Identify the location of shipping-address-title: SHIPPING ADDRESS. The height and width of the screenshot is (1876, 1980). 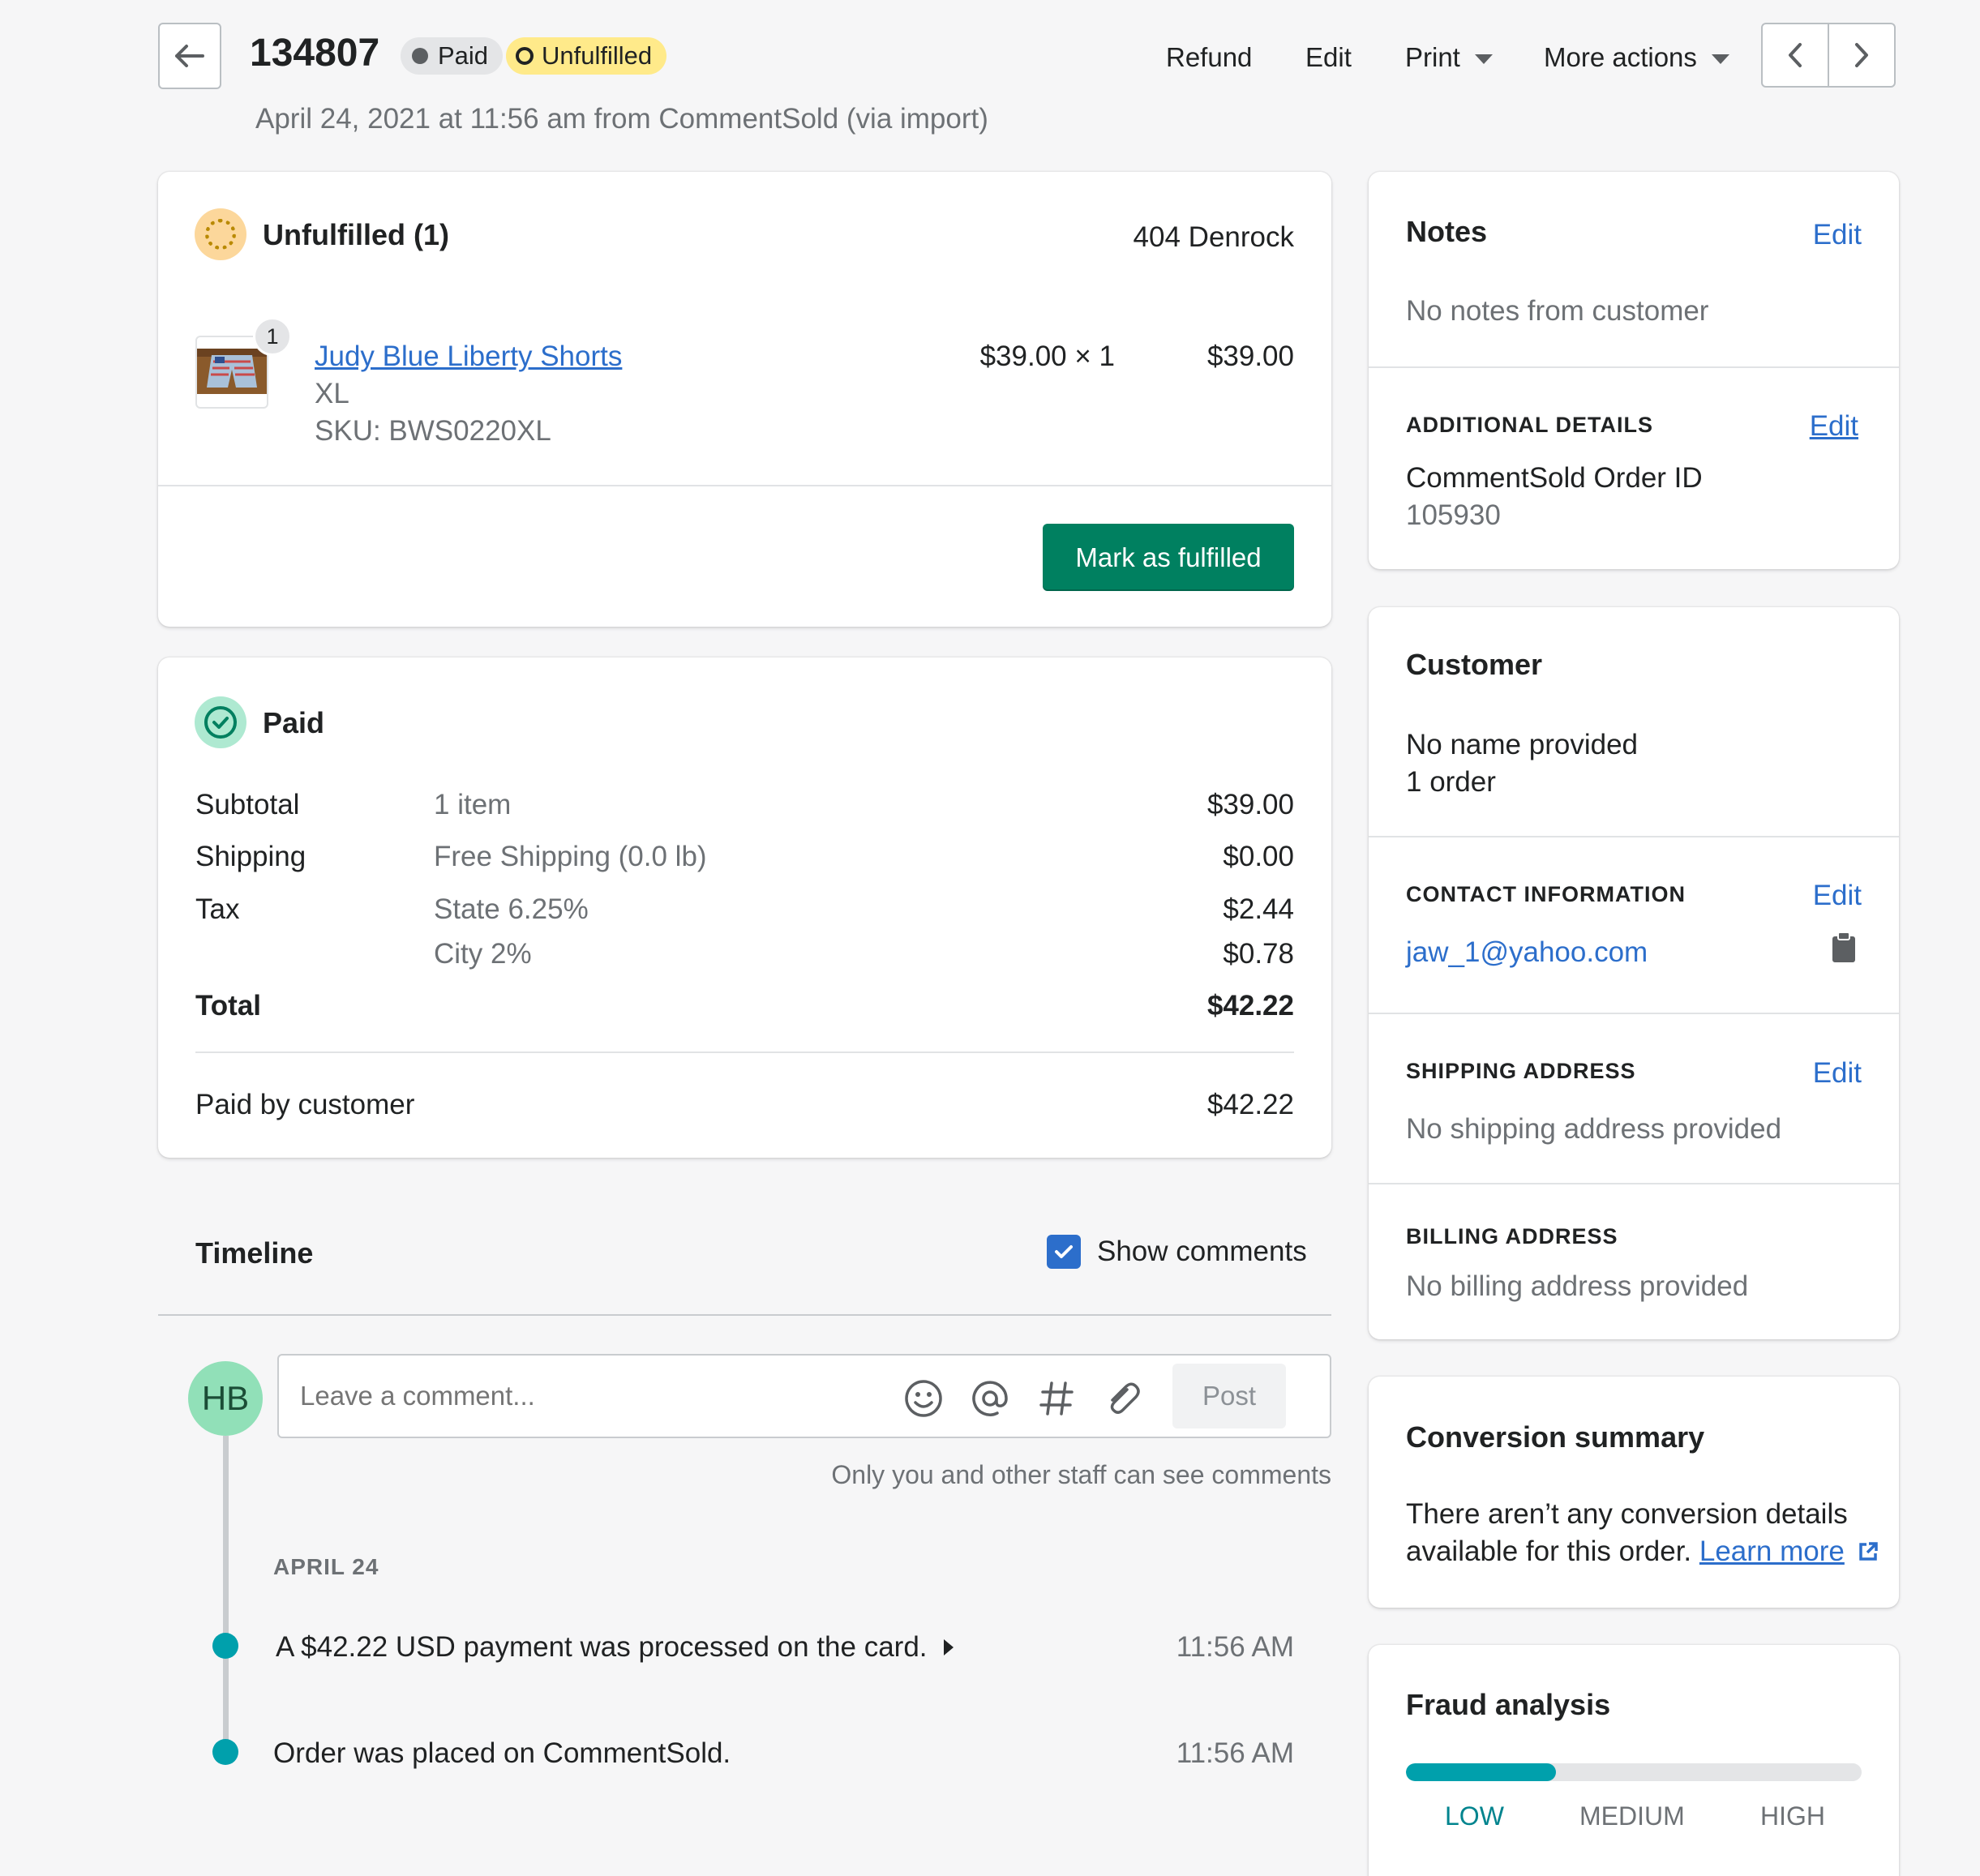
(1521, 1071).